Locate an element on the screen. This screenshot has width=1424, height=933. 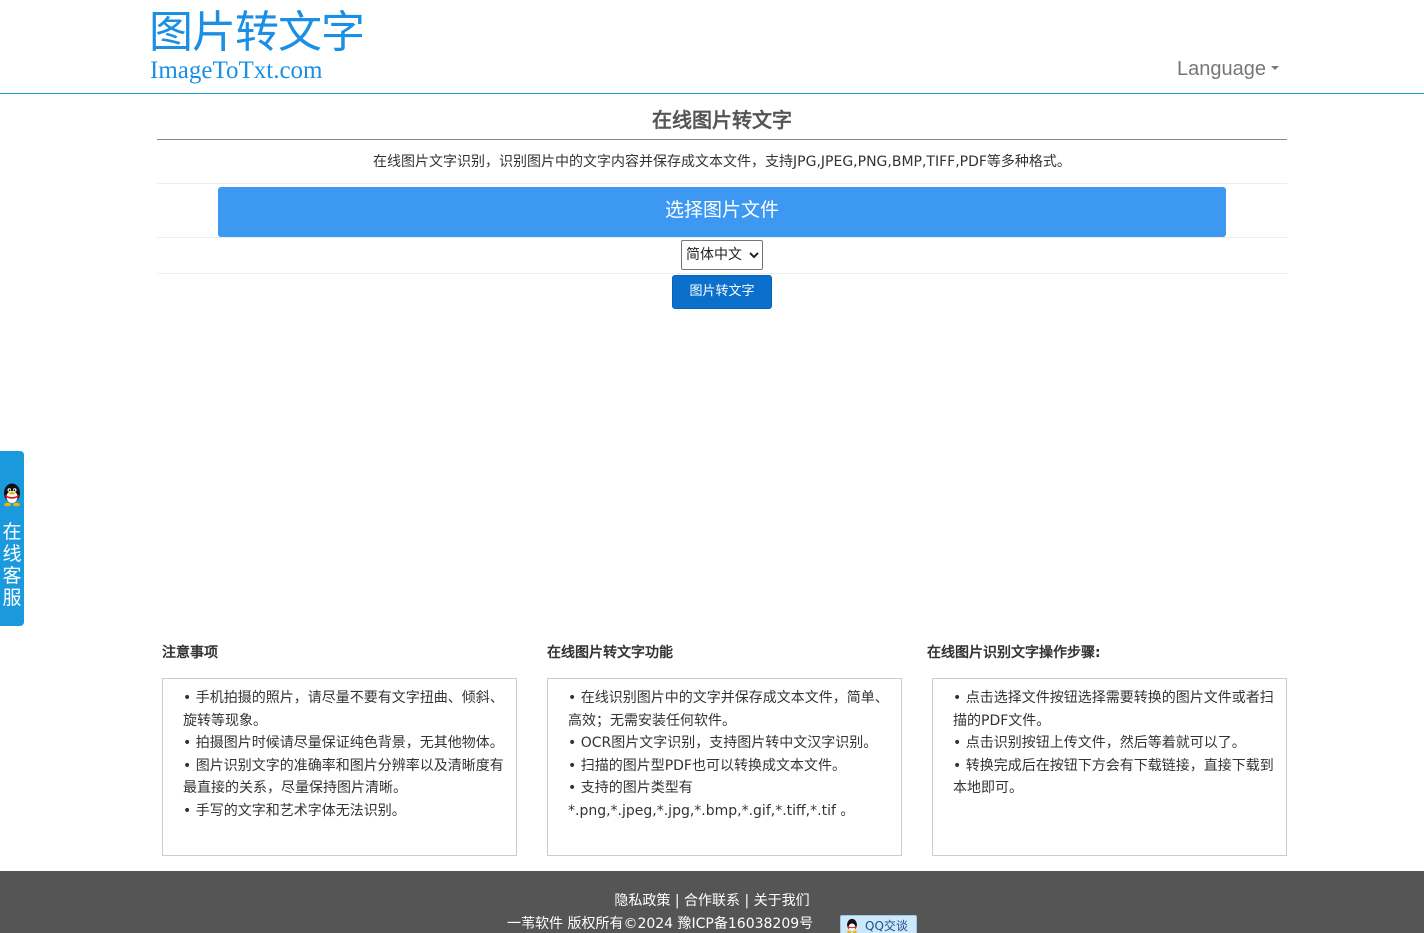
list-item: • 点击识别按钮上传文件，然后等着就可以了。 is located at coordinates (1099, 743).